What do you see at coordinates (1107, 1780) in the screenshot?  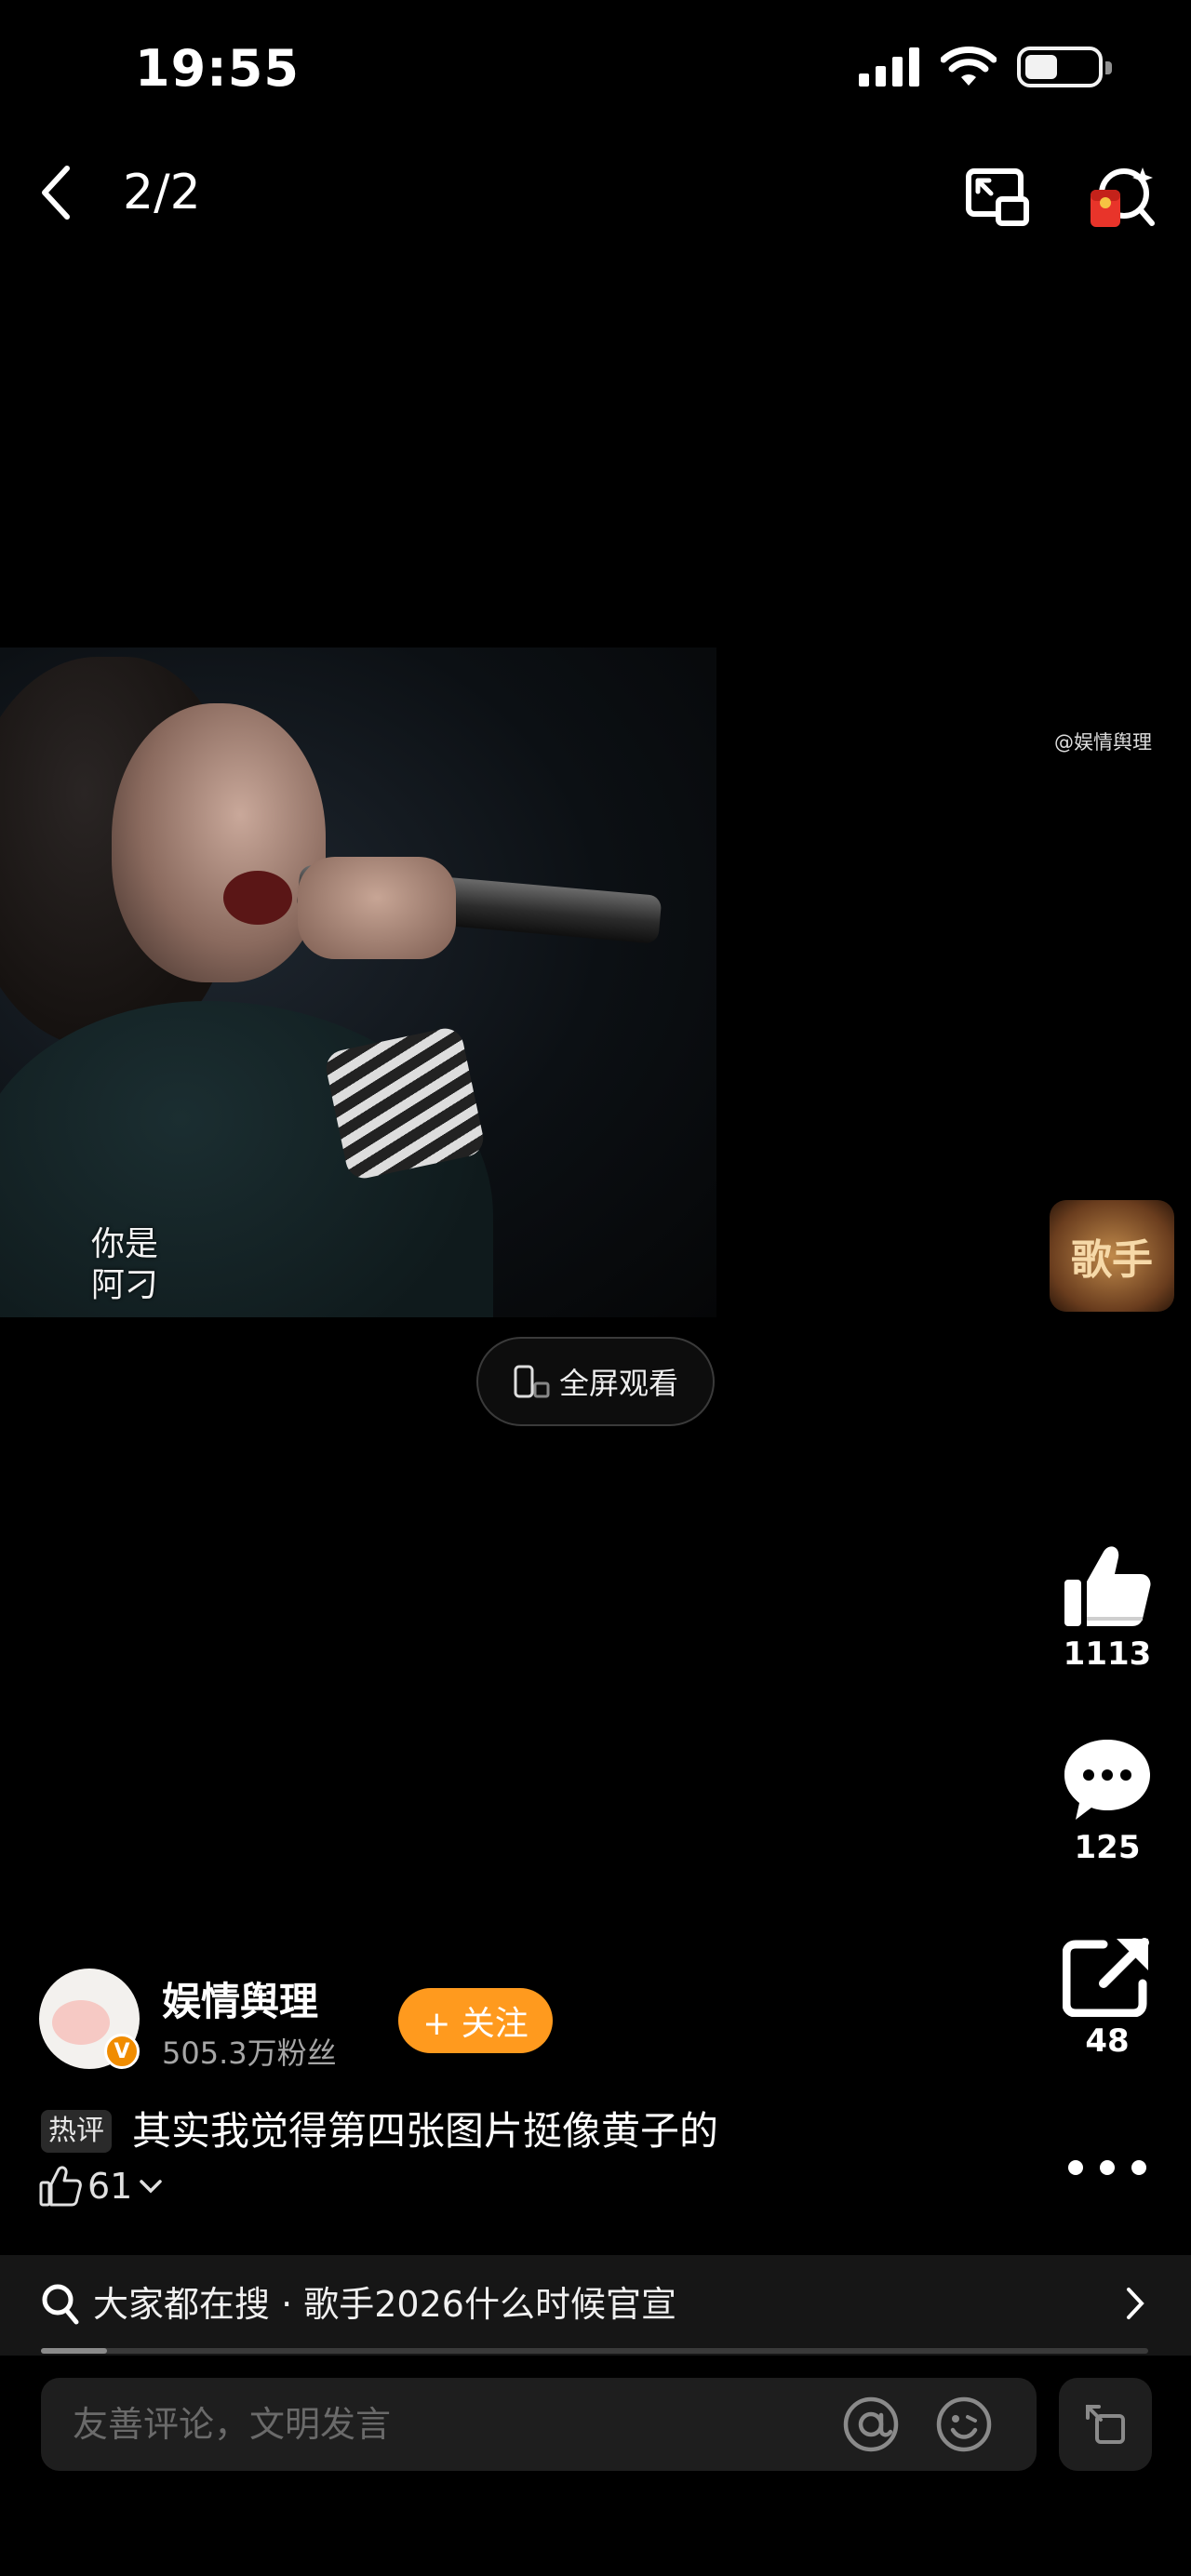 I see `comment-bubble-icon` at bounding box center [1107, 1780].